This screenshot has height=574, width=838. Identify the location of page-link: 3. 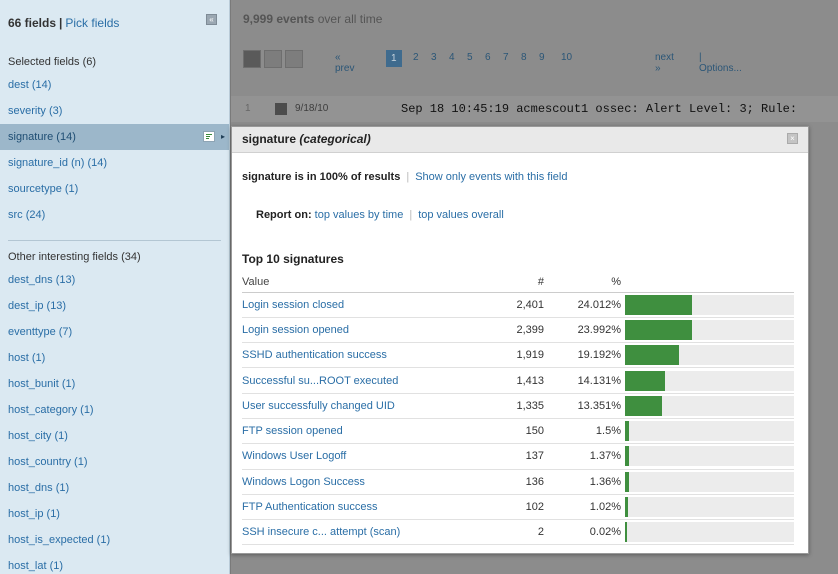
(434, 57).